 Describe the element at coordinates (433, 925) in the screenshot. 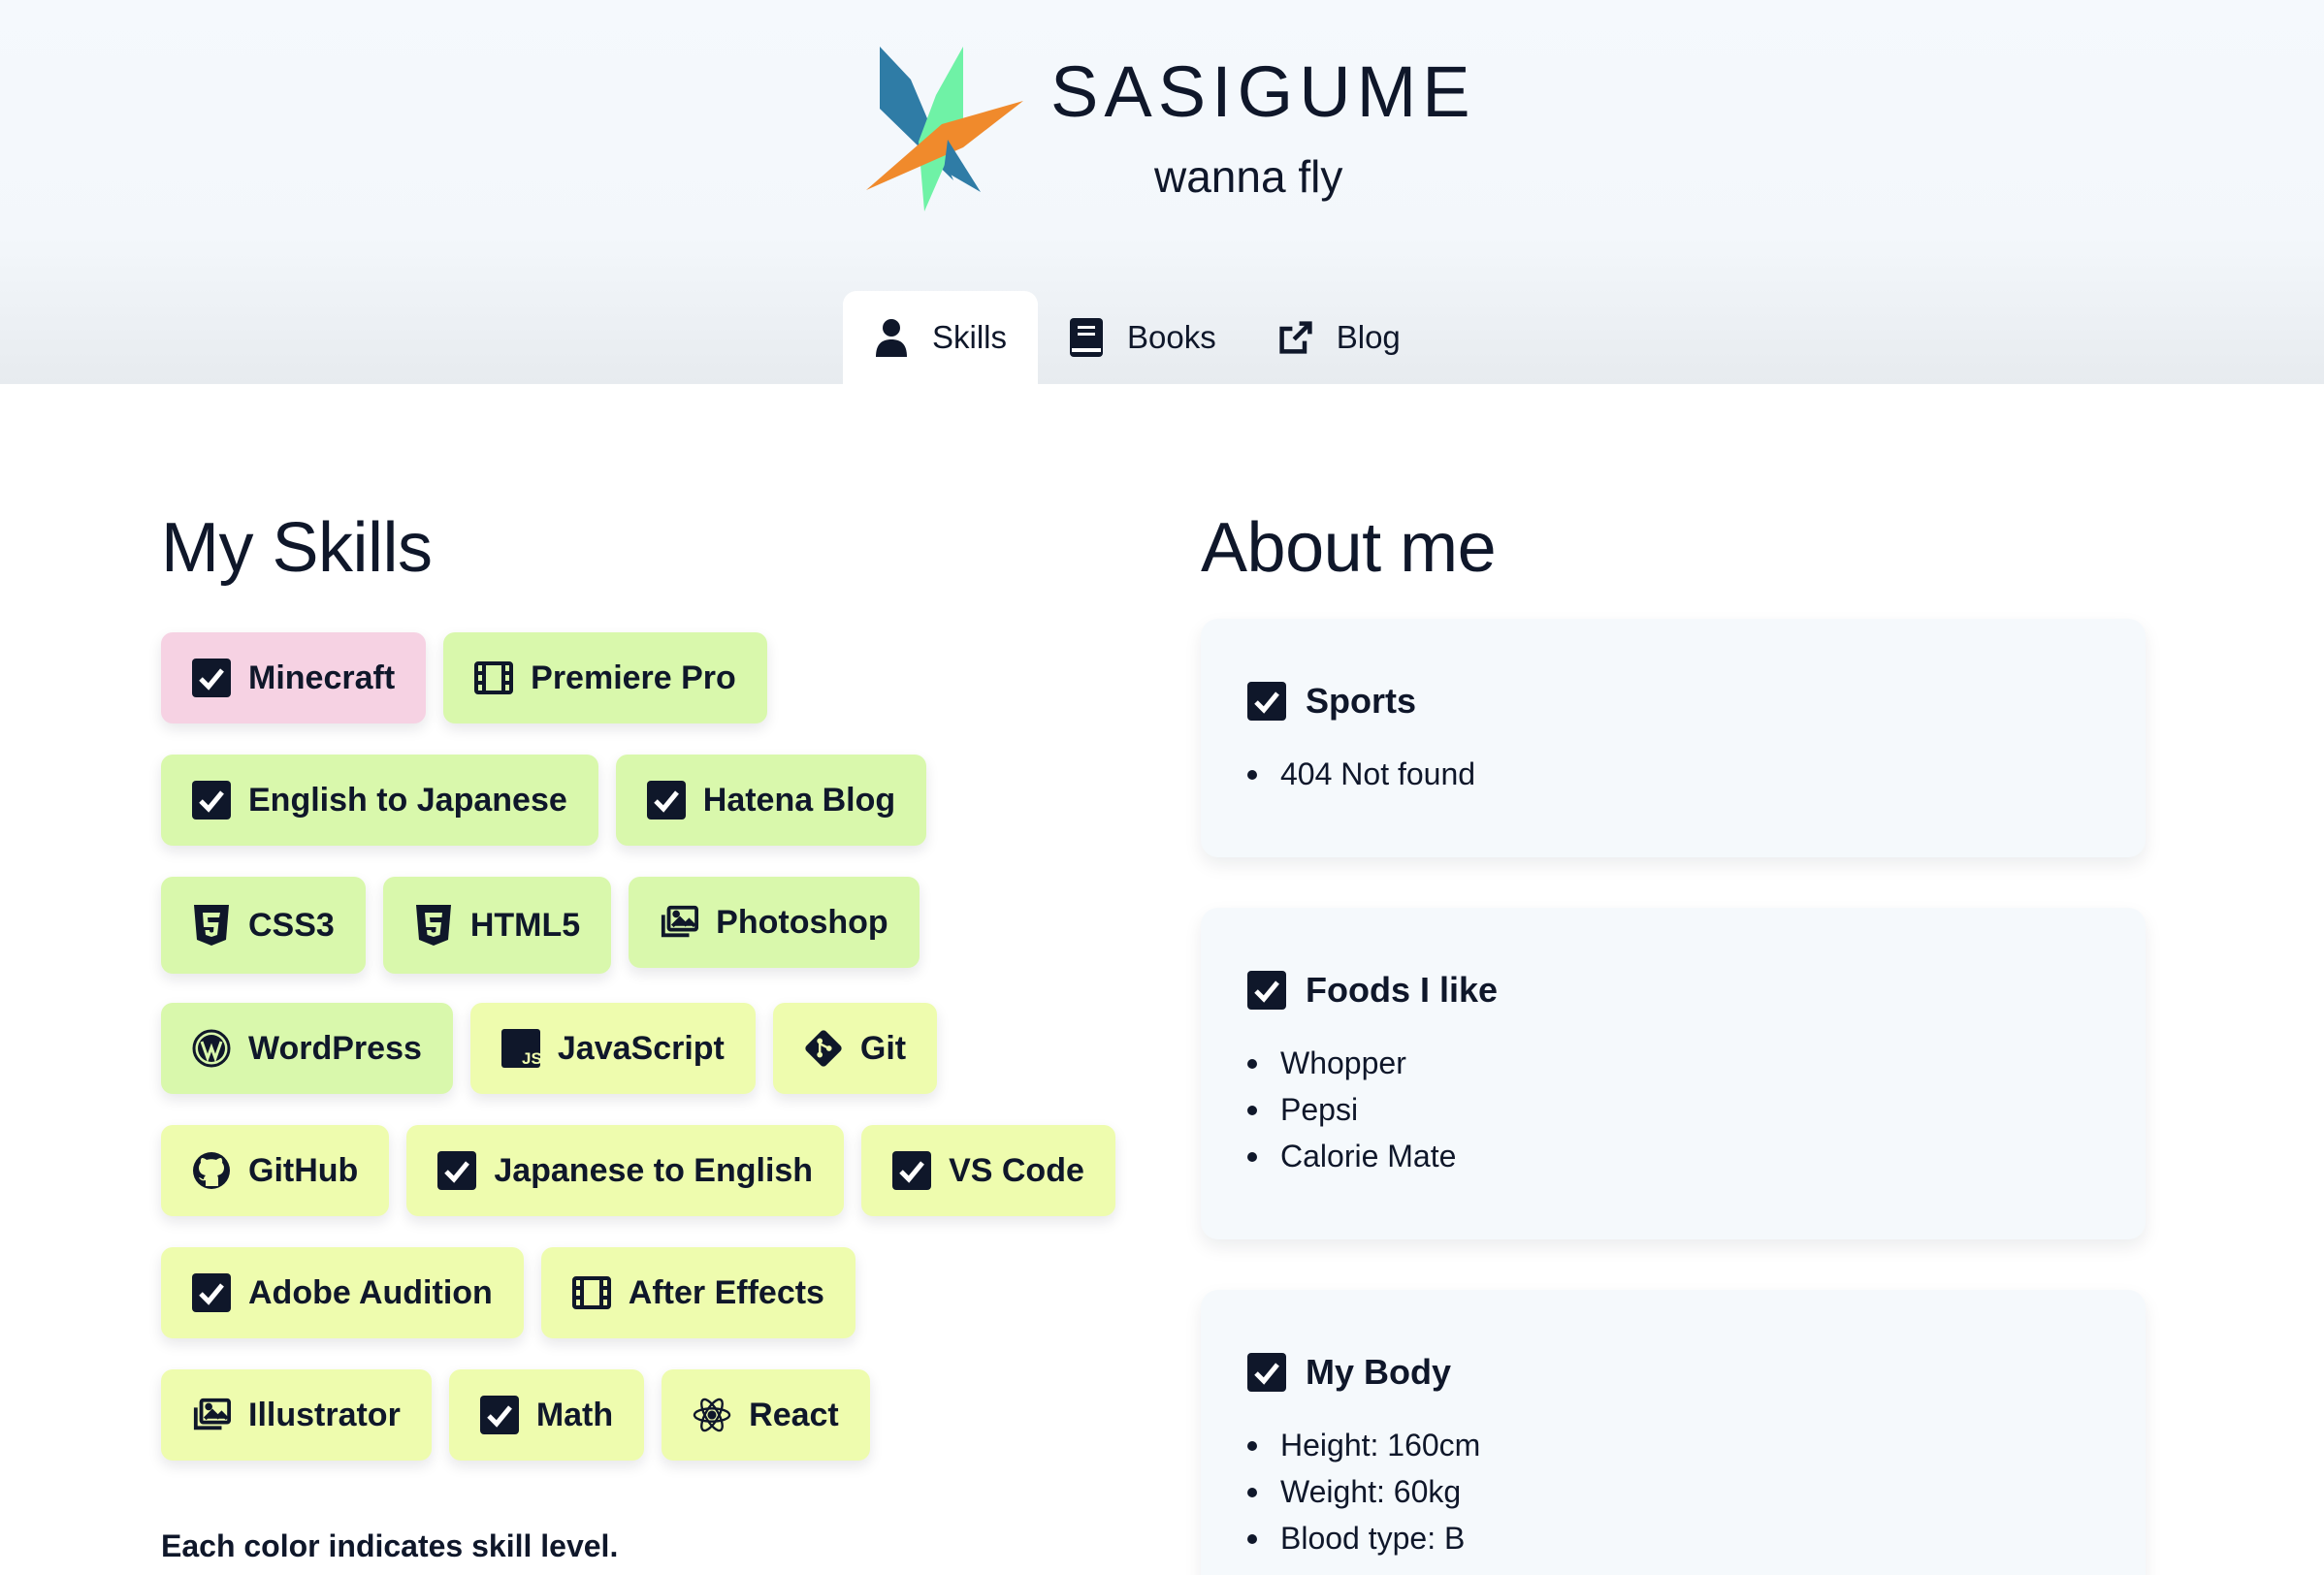

I see `html5-icon` at that location.